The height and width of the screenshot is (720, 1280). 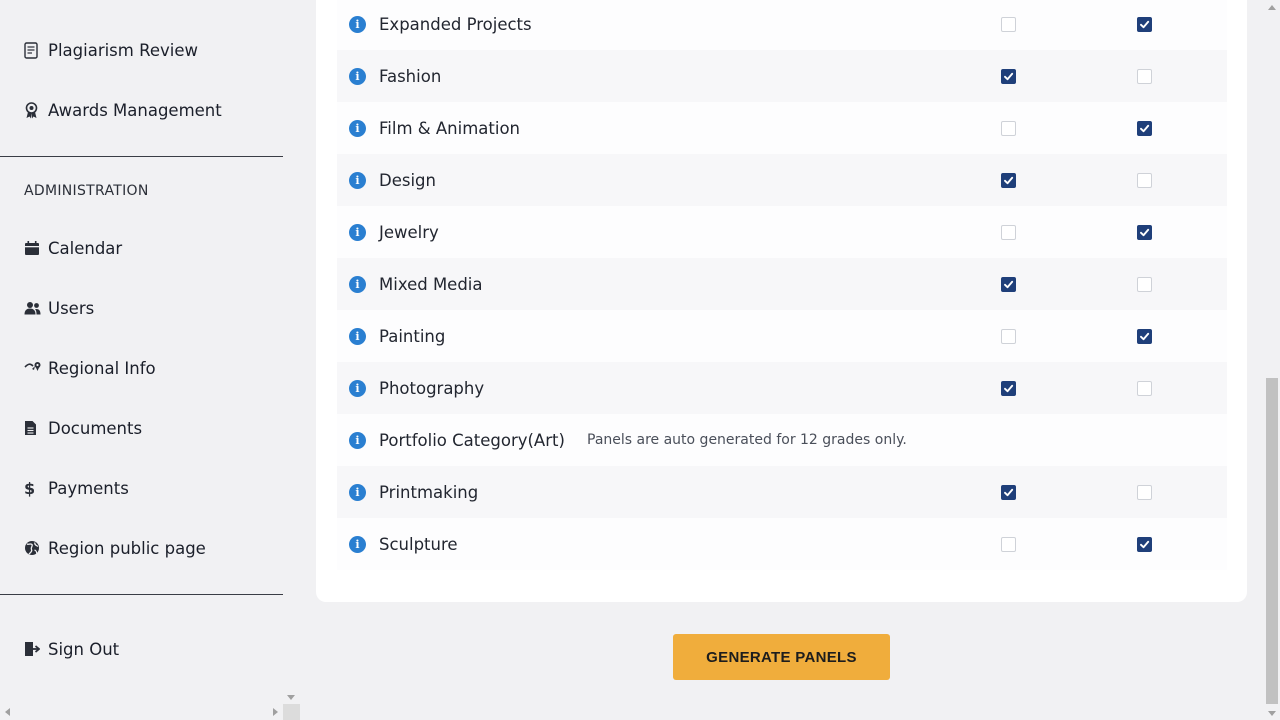 I want to click on calendar-icon, so click(x=36, y=248).